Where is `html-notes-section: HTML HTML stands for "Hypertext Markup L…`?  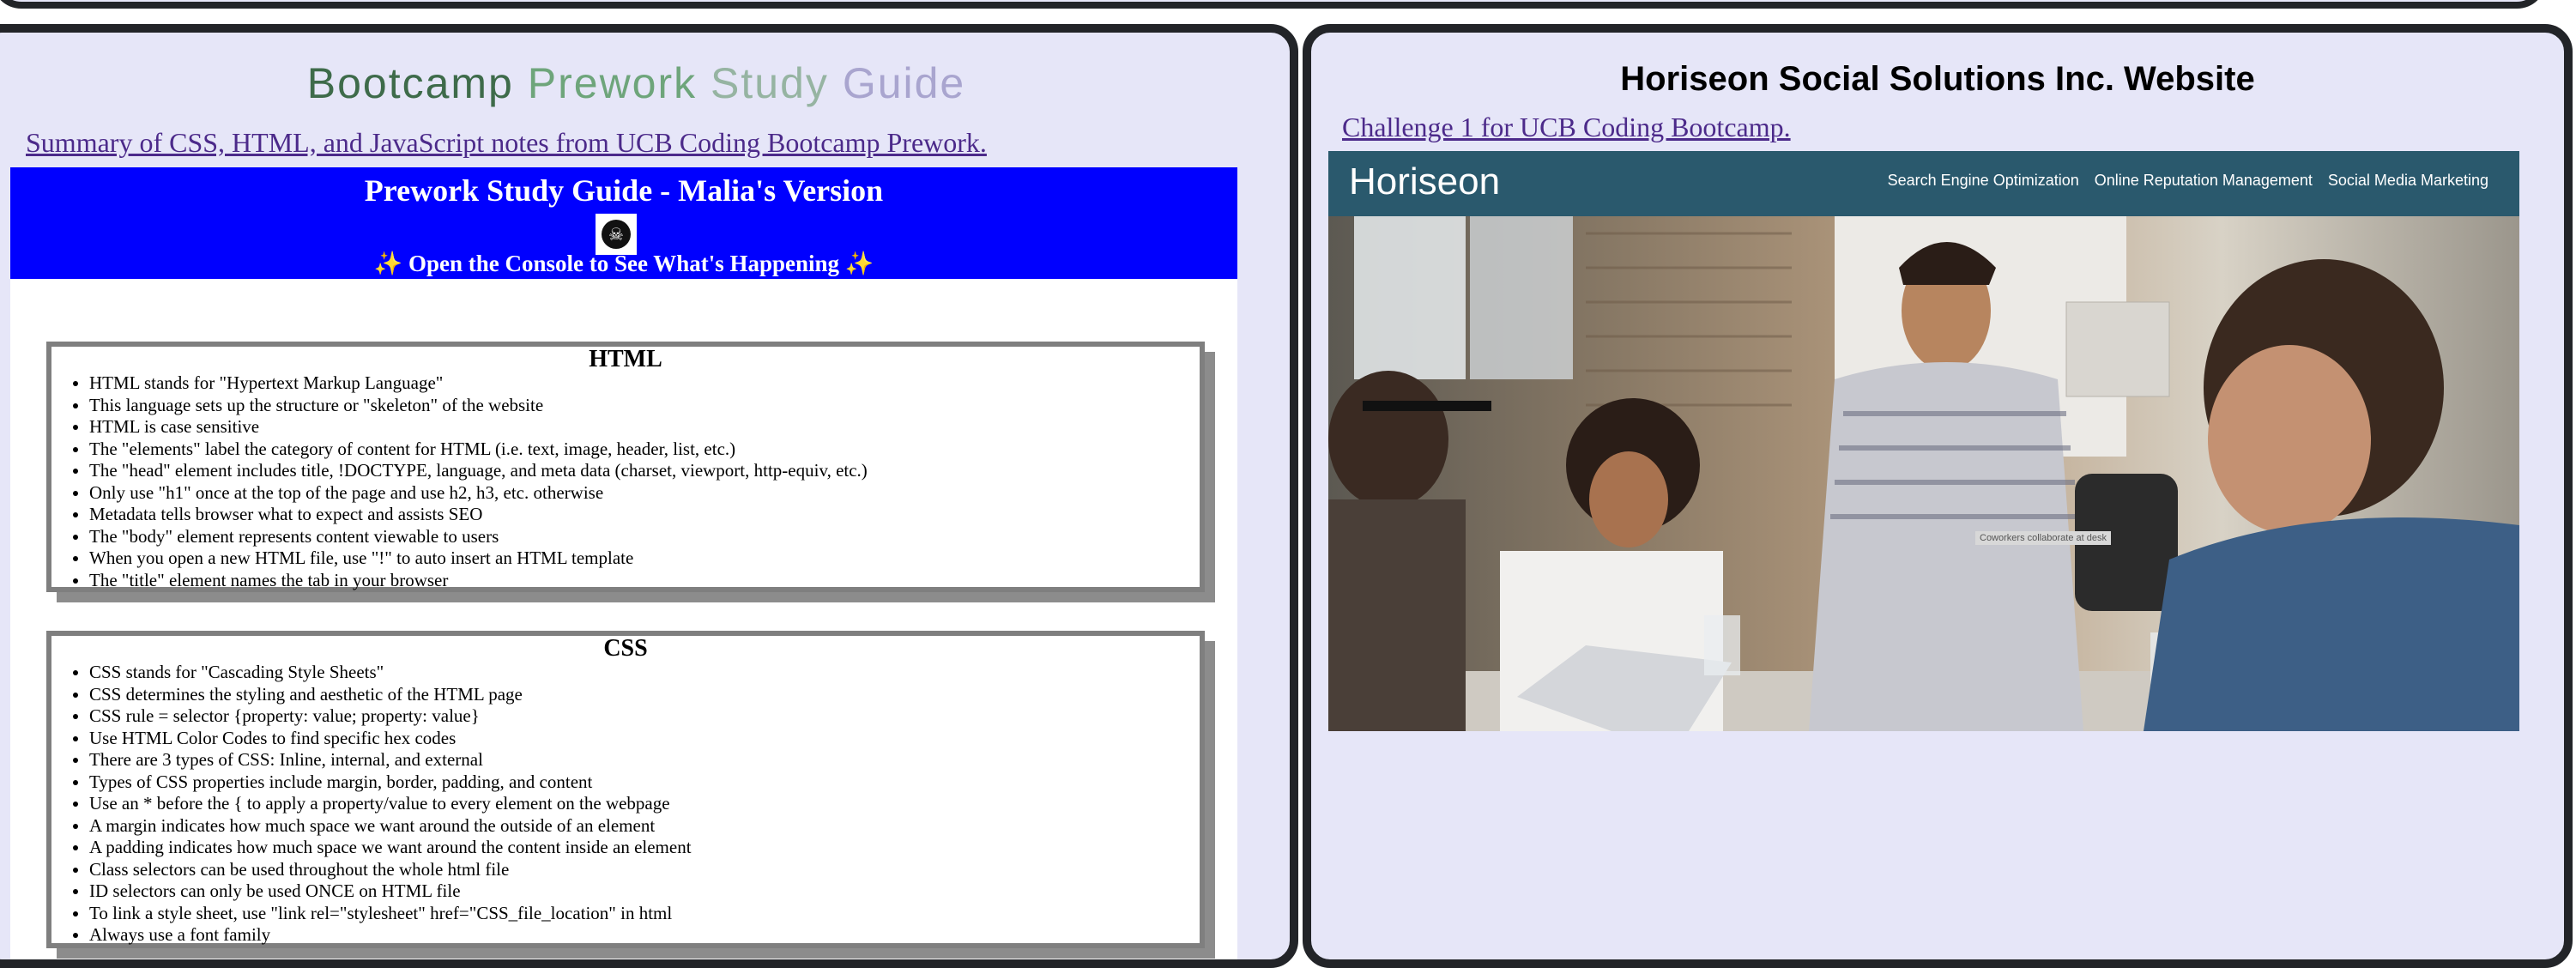 html-notes-section: HTML HTML stands for "Hypertext Markup L… is located at coordinates (625, 467).